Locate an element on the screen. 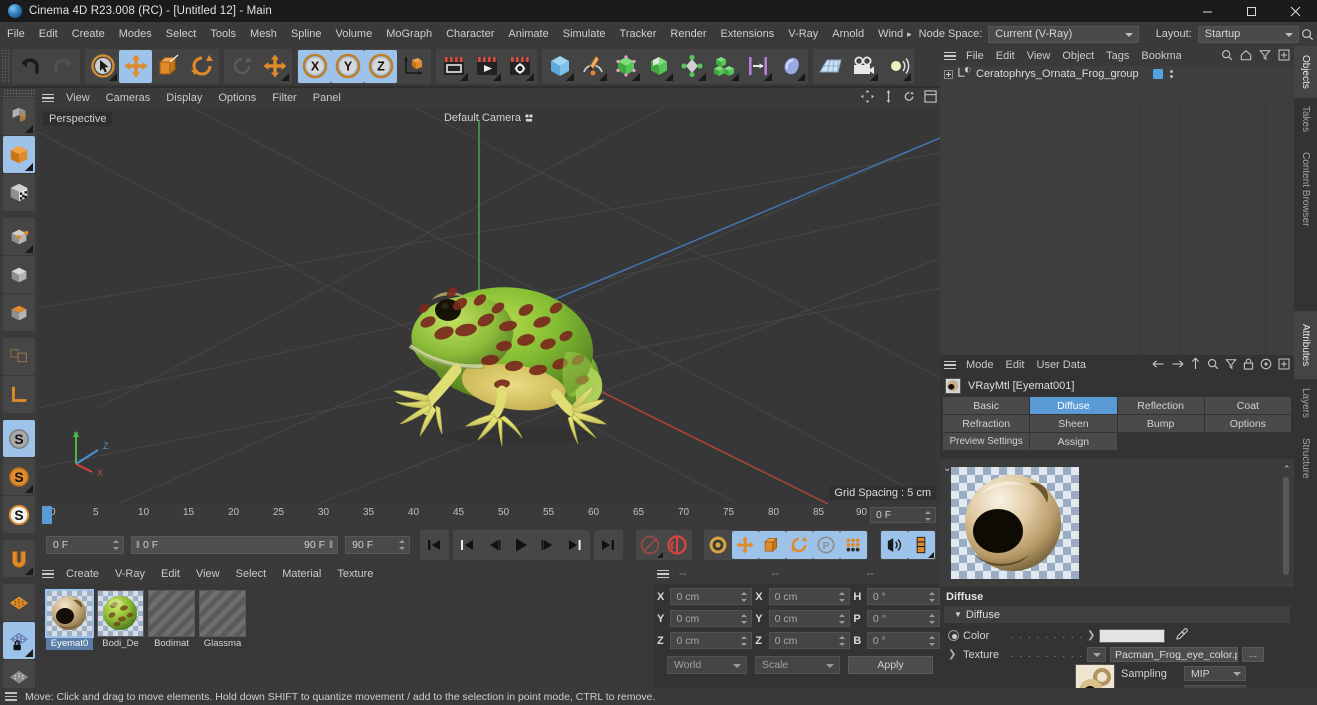  go-to-end-button is located at coordinates (608, 545).